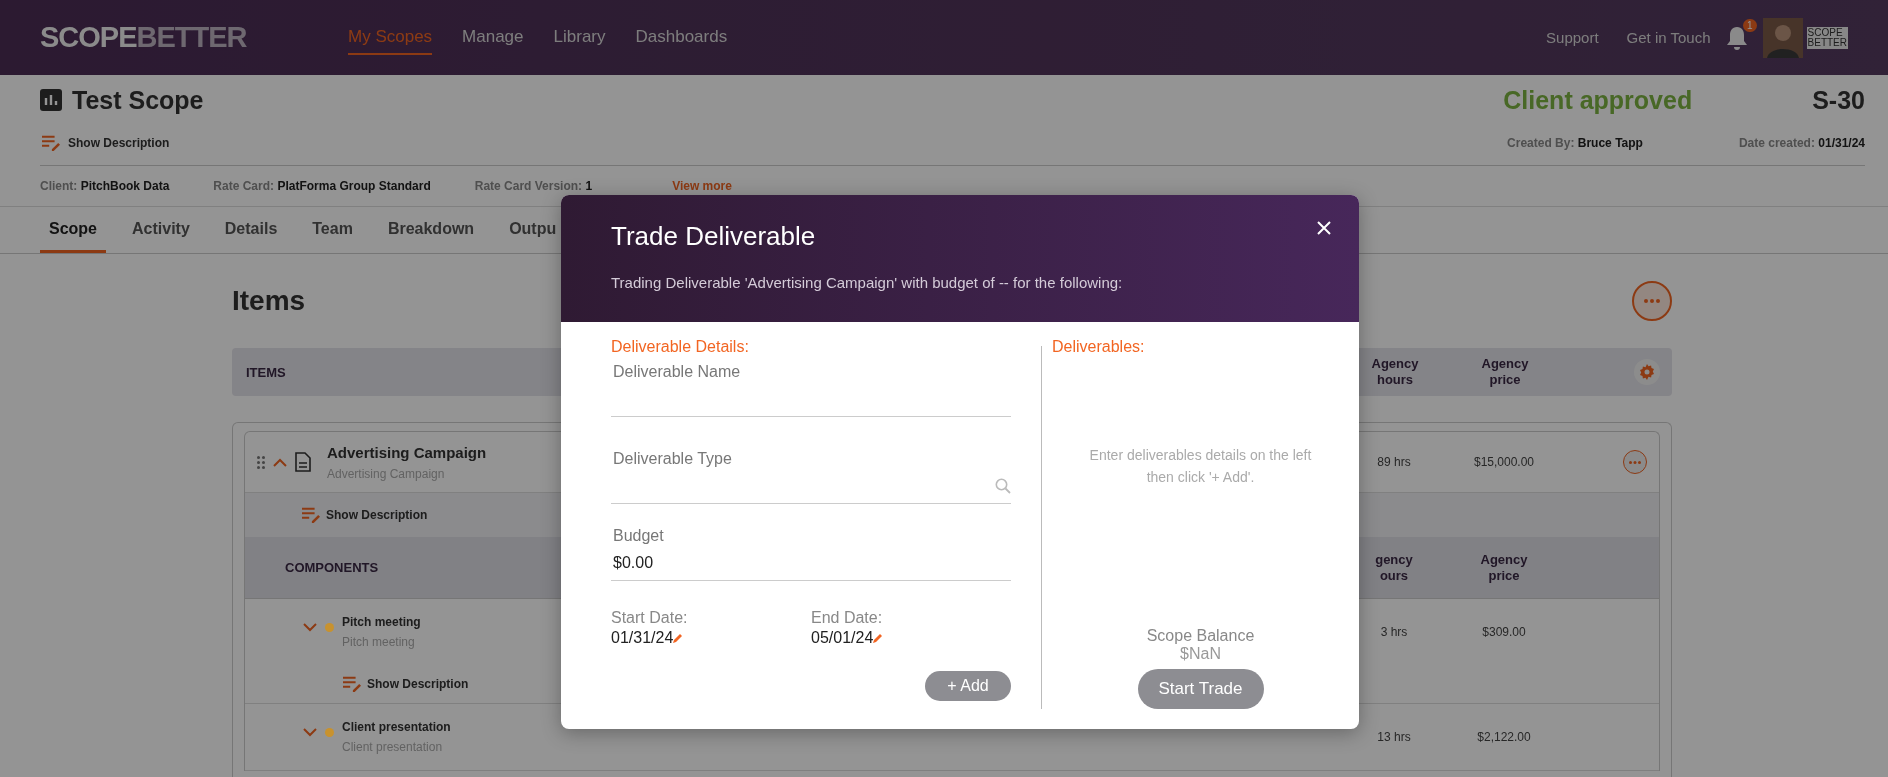 The image size is (1888, 777). Describe the element at coordinates (1598, 100) in the screenshot. I see `status-text: Client approved` at that location.